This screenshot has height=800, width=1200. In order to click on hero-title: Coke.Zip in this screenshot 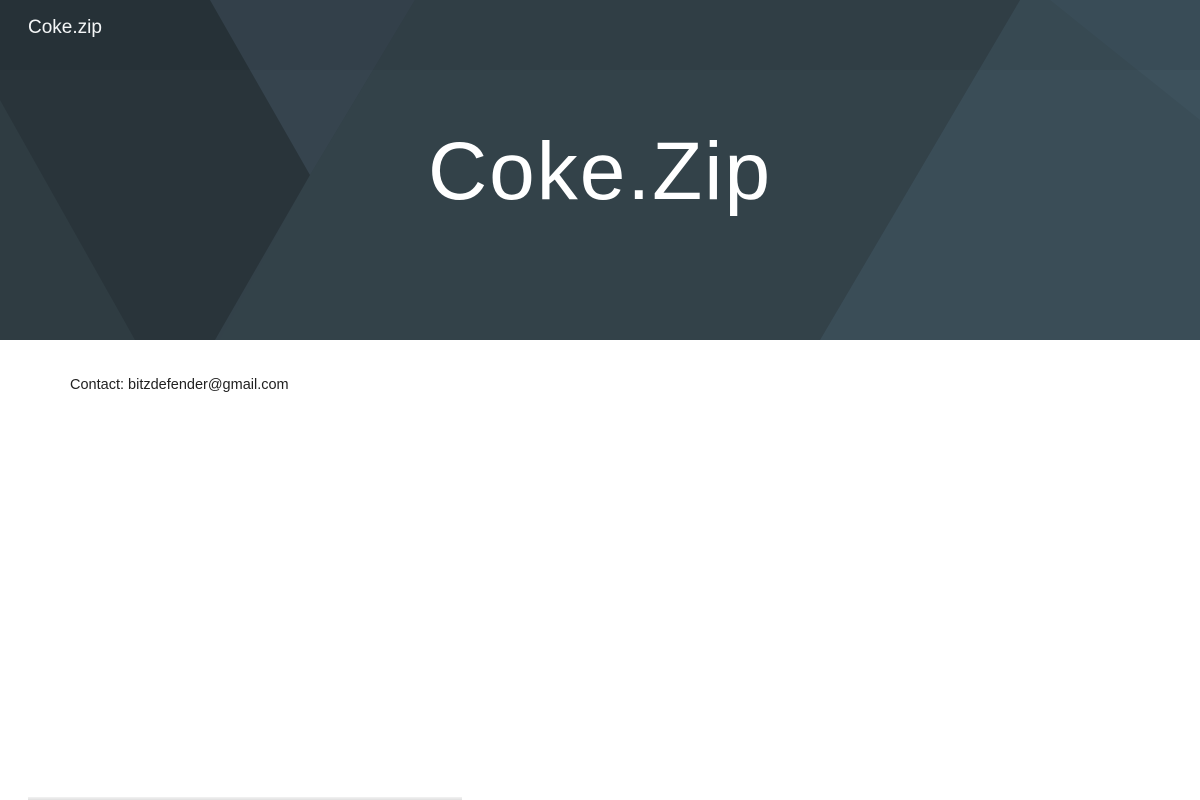, I will do `click(600, 171)`.